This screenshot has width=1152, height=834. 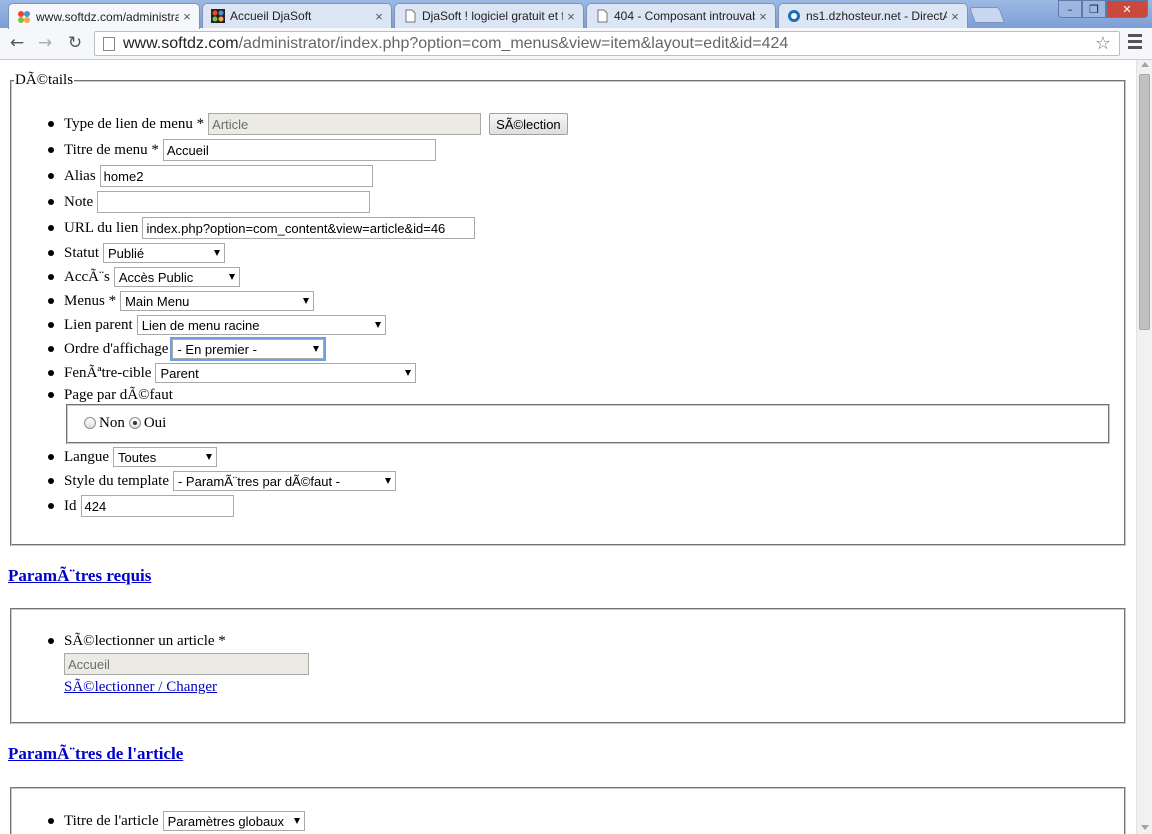 I want to click on joomla-icon, so click(x=24, y=17).